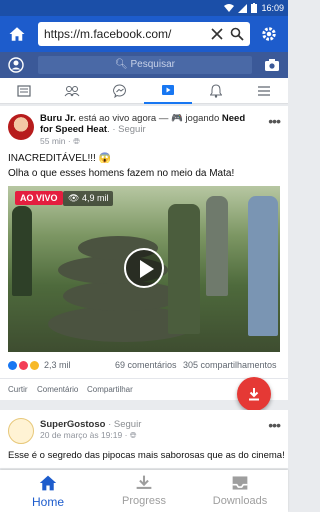 Image resolution: width=320 pixels, height=512 pixels. I want to click on status-bar: 16:09, so click(144, 8).